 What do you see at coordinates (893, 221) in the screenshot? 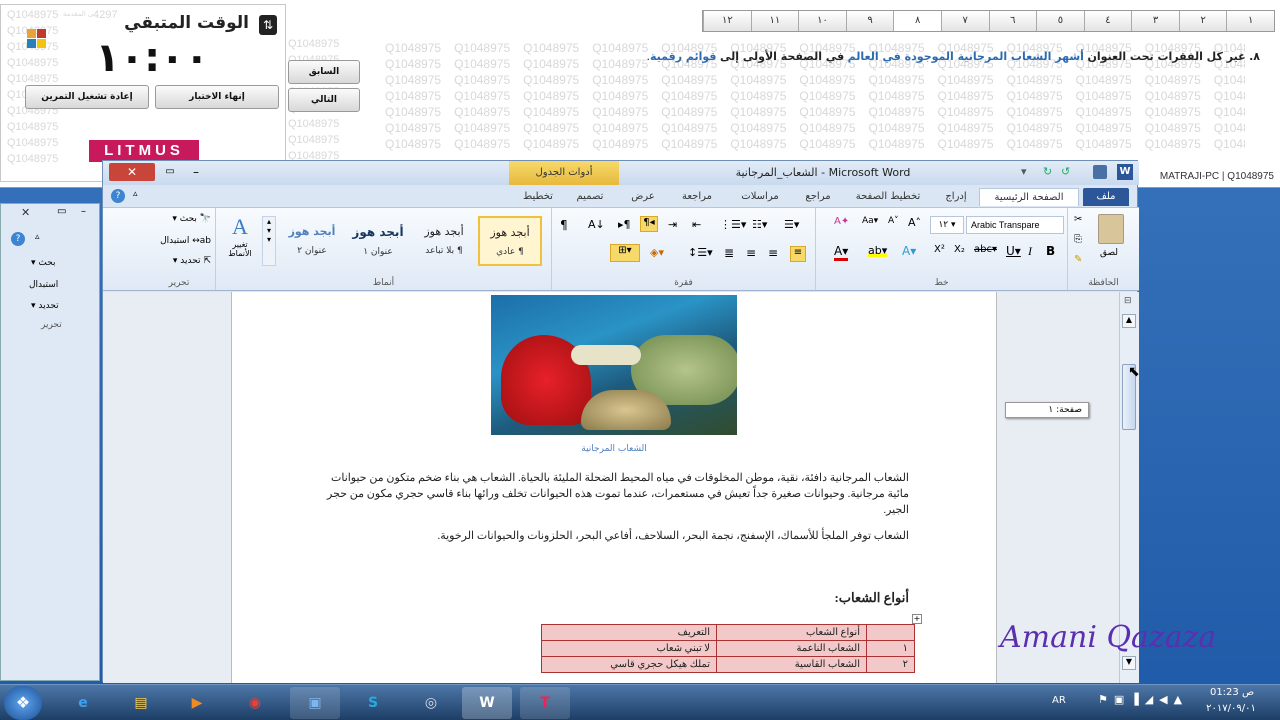
I see `shrink-font-icon: A˅` at bounding box center [893, 221].